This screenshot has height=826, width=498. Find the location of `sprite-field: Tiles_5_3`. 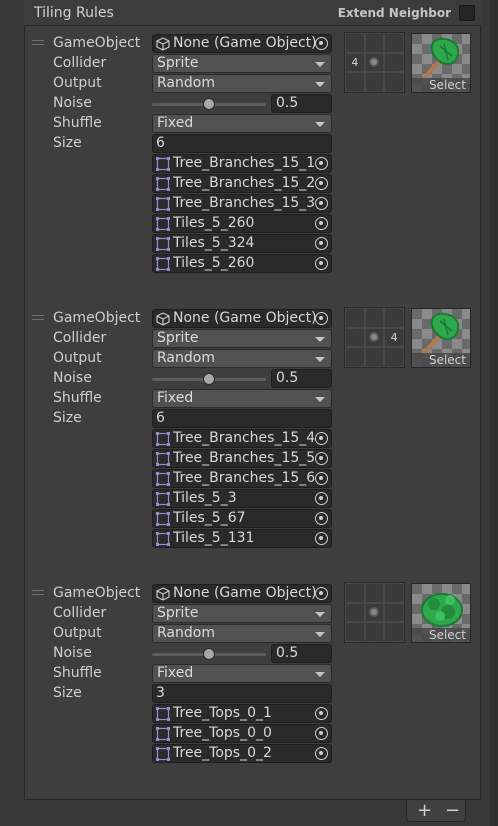

sprite-field: Tiles_5_3 is located at coordinates (242, 498).